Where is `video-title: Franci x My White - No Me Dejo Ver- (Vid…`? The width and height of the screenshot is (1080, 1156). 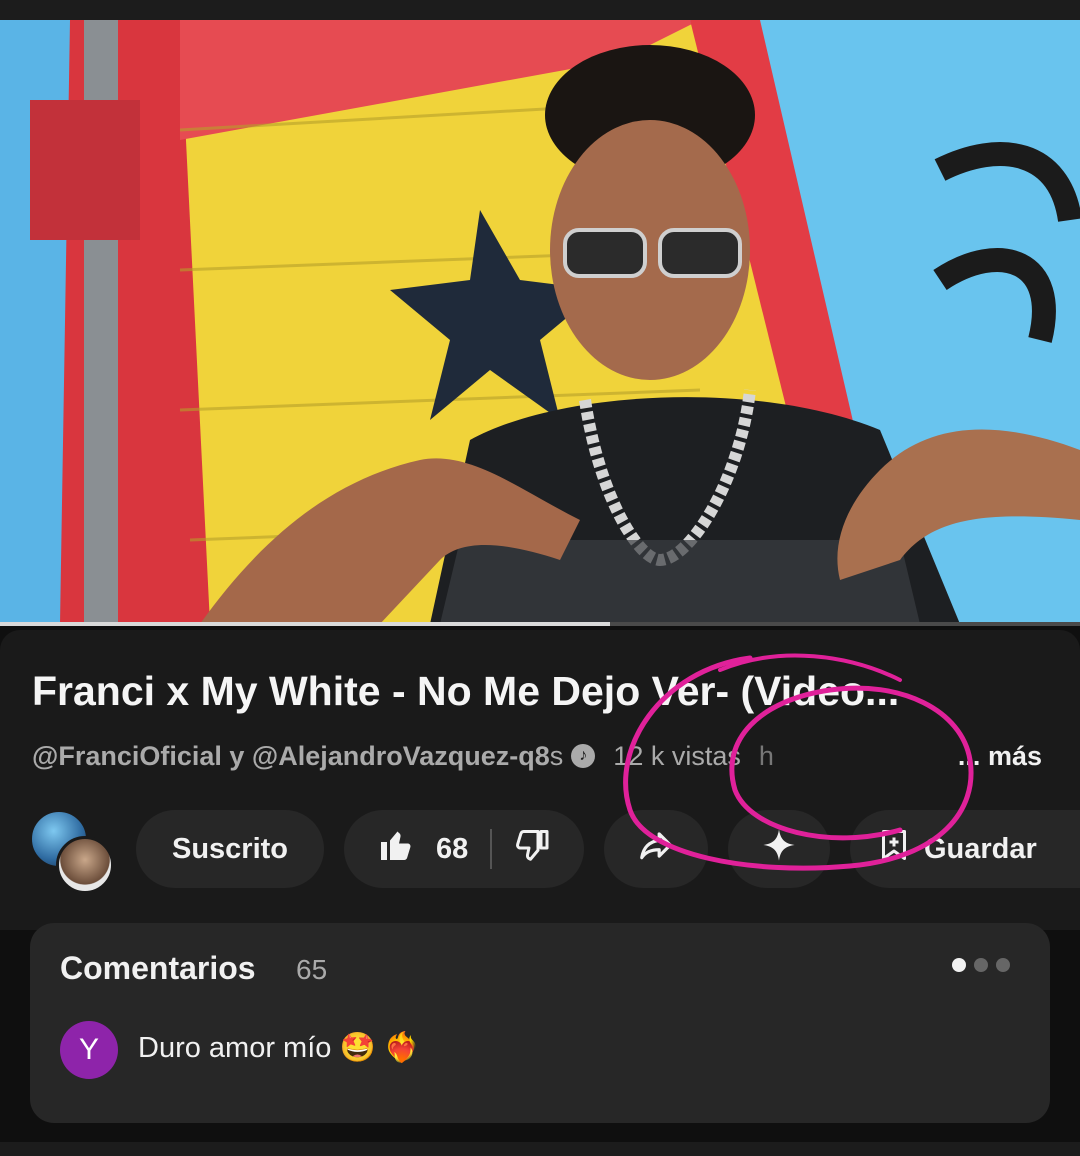 video-title: Franci x My White - No Me Dejo Ver- (Vid… is located at coordinates (537, 691).